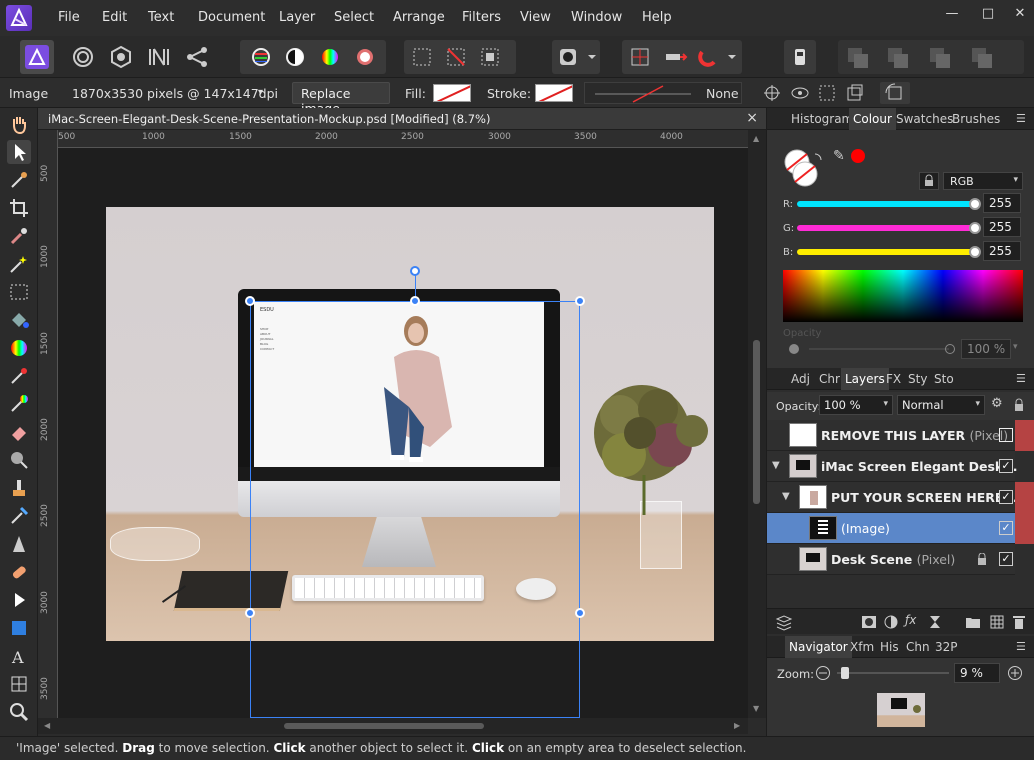 Image resolution: width=1034 pixels, height=760 pixels. I want to click on opacity-knob, so click(950, 349).